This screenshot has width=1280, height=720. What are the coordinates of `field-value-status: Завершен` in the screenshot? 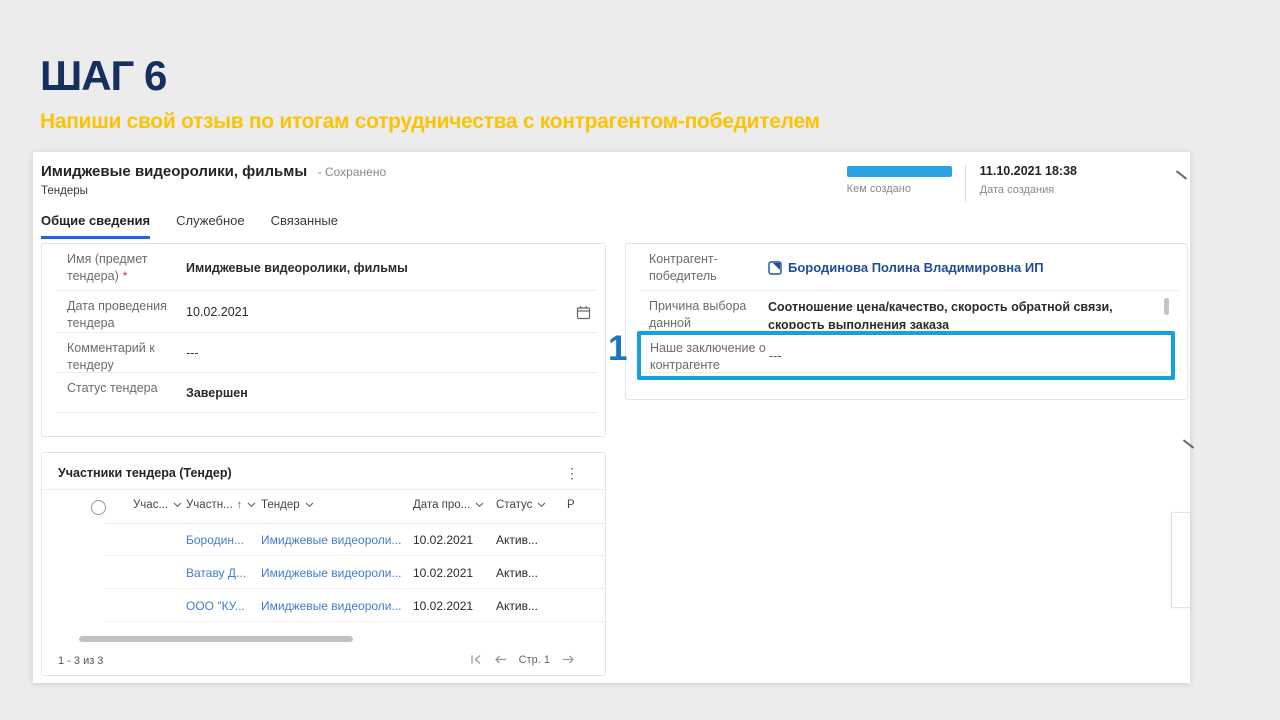 It's located at (217, 393).